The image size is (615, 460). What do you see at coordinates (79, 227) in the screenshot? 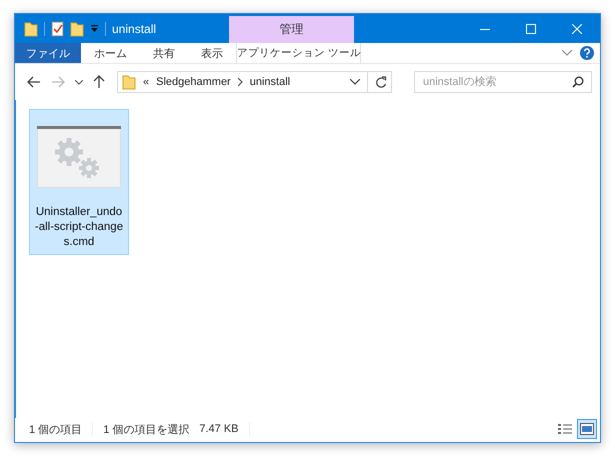
I see `file-name: Uninstaller_undo-all-script-changes.cmd` at bounding box center [79, 227].